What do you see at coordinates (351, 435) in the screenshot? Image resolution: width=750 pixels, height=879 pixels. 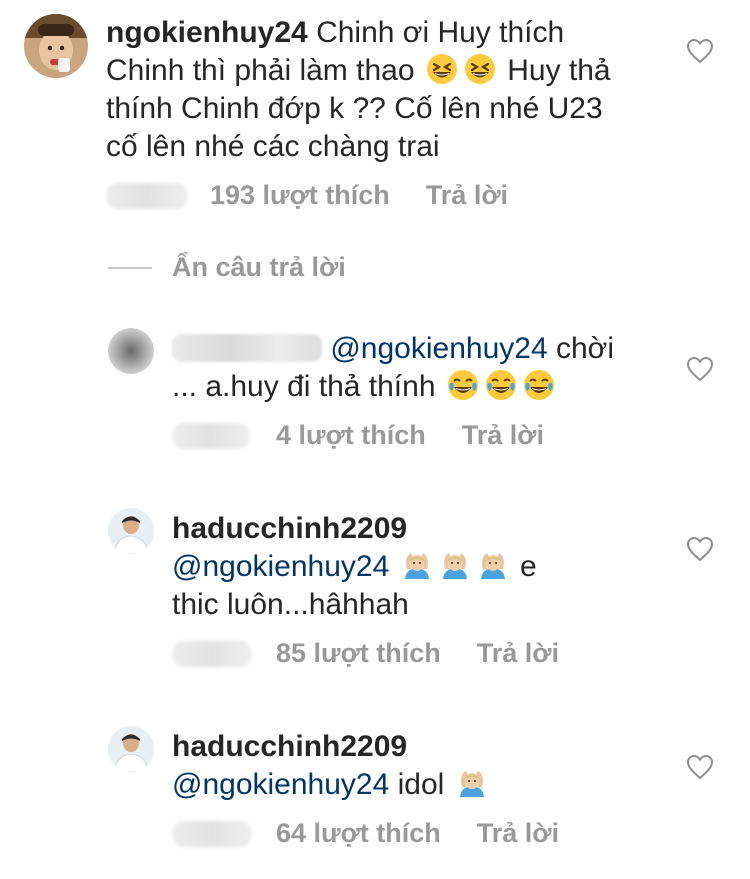 I see `like-count: 4 lượt thích` at bounding box center [351, 435].